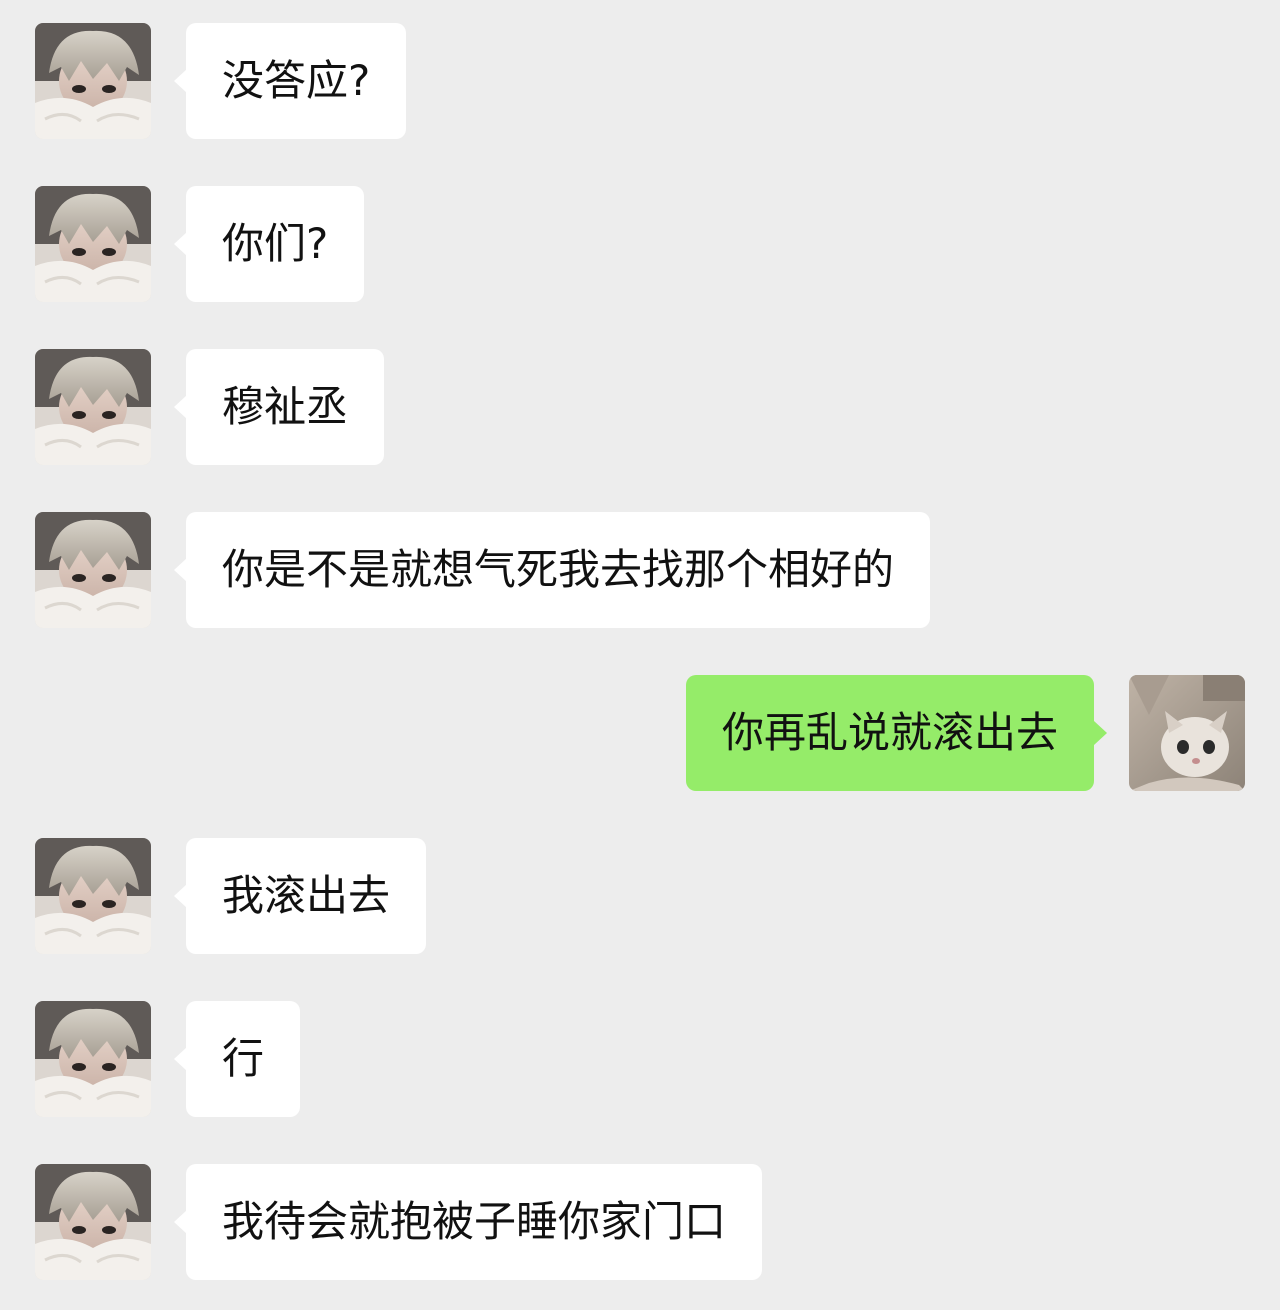 The image size is (1280, 1310). I want to click on chat-message-outgoing: 你再乱说就滚出去, so click(640, 734).